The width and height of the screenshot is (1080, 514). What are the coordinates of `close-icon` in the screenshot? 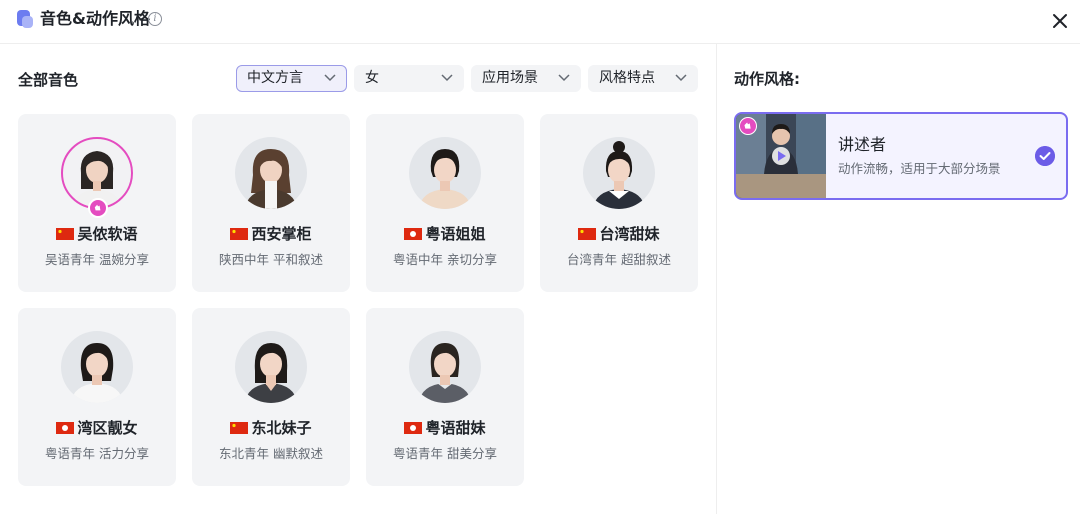 It's located at (1060, 21).